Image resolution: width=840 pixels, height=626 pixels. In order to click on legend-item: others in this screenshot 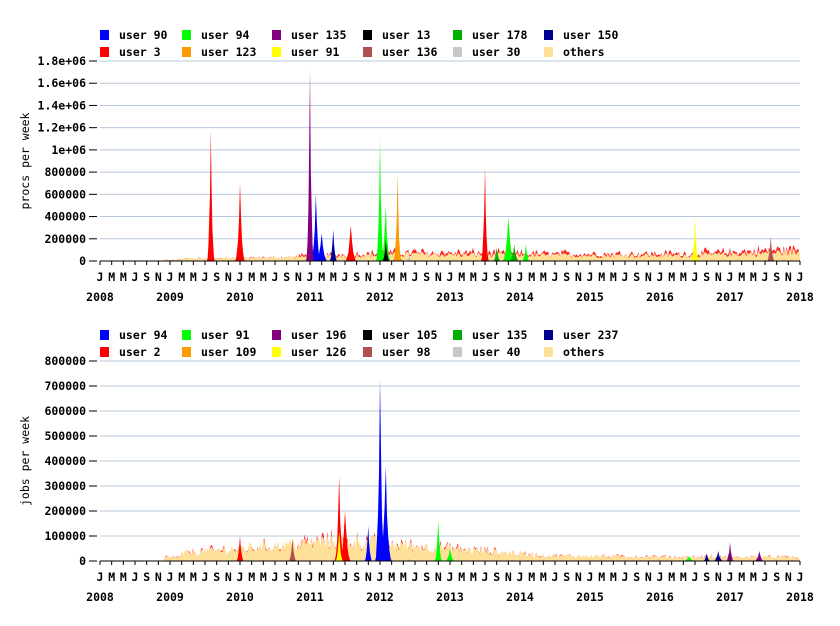, I will do `click(574, 352)`.